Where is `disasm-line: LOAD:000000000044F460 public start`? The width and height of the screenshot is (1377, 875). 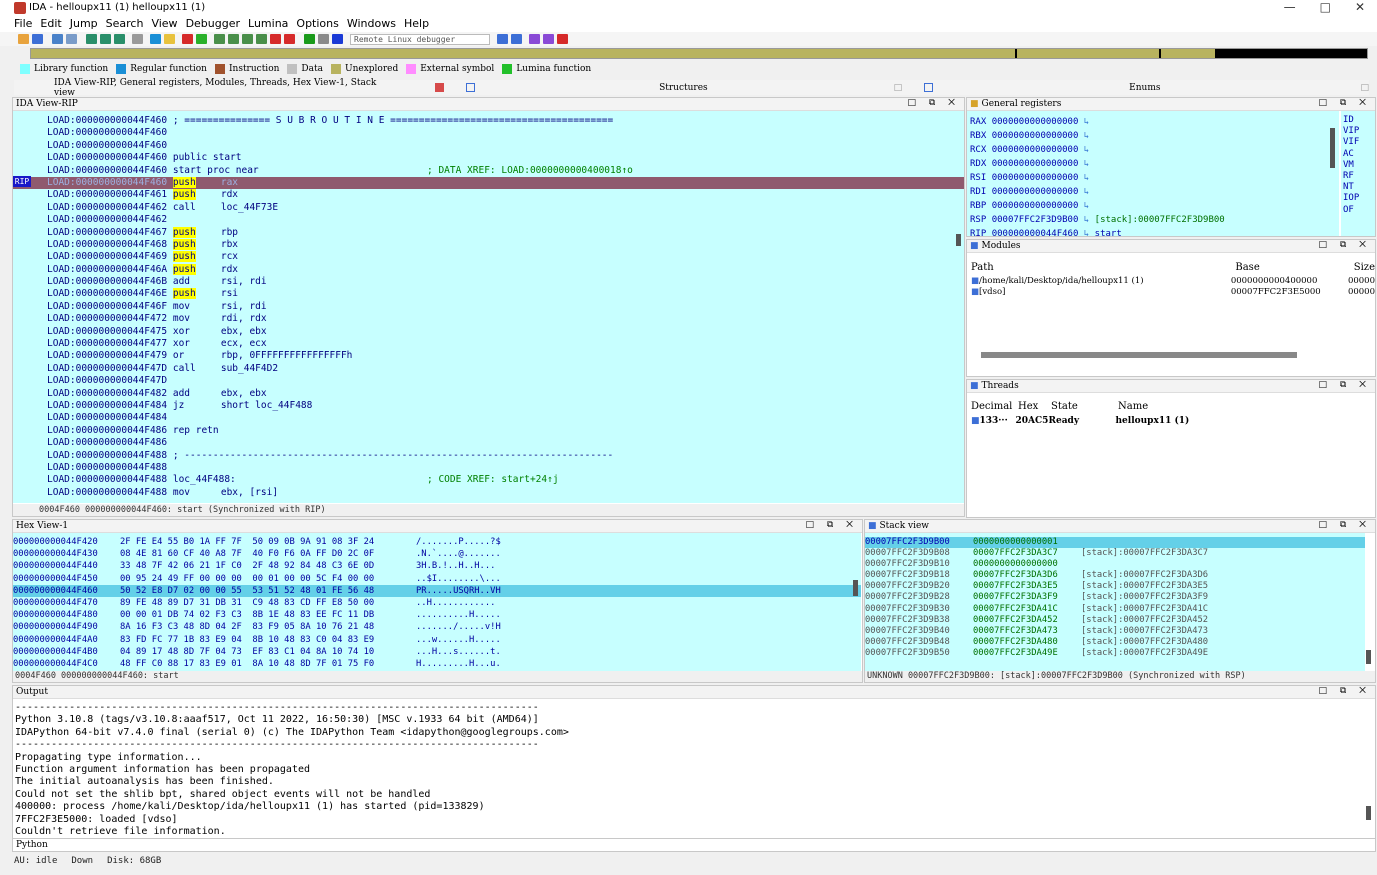
disasm-line: LOAD:000000000044F460 public start is located at coordinates (488, 158).